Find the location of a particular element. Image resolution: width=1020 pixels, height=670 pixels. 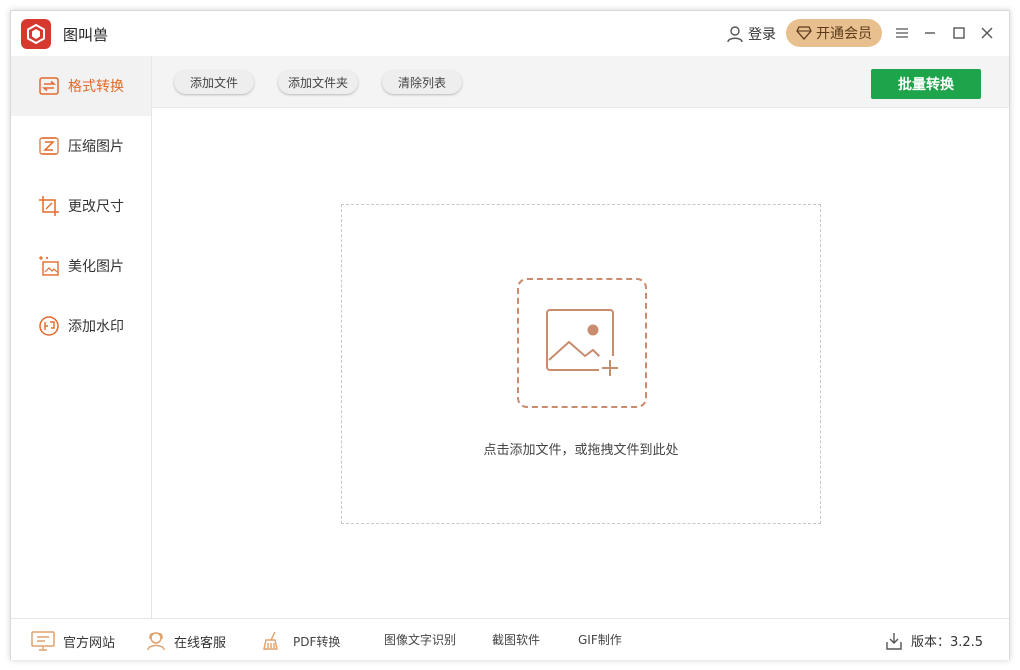

version-info: 版本：3.2.5 is located at coordinates (934, 640).